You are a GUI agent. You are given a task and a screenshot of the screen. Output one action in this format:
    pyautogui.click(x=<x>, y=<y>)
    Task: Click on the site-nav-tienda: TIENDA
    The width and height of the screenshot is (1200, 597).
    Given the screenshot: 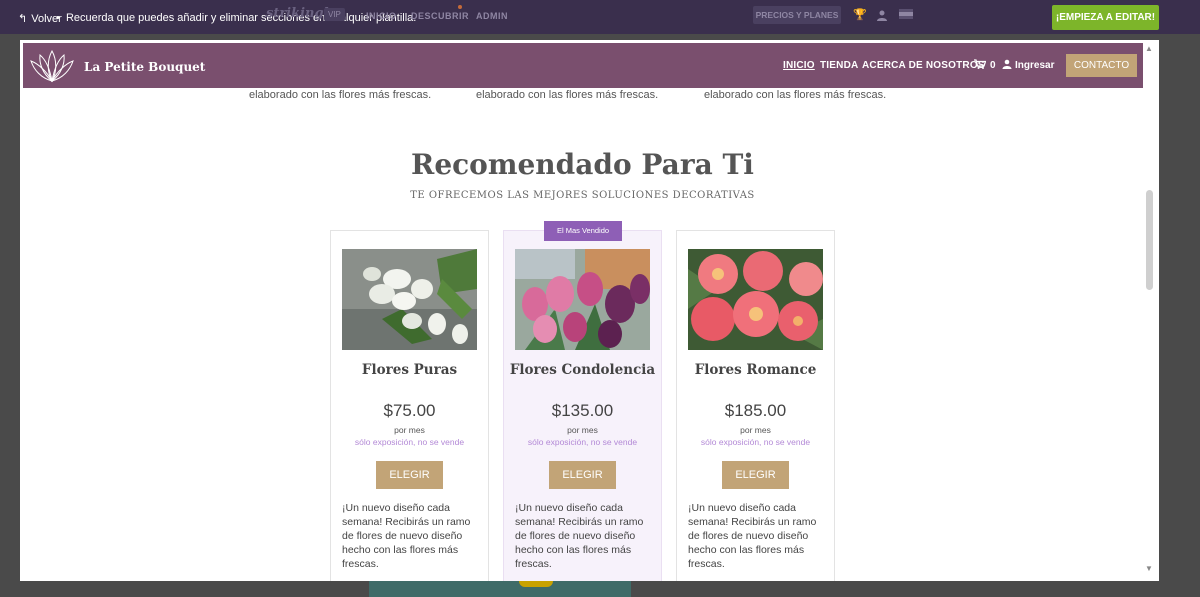 What is the action you would take?
    pyautogui.click(x=839, y=65)
    